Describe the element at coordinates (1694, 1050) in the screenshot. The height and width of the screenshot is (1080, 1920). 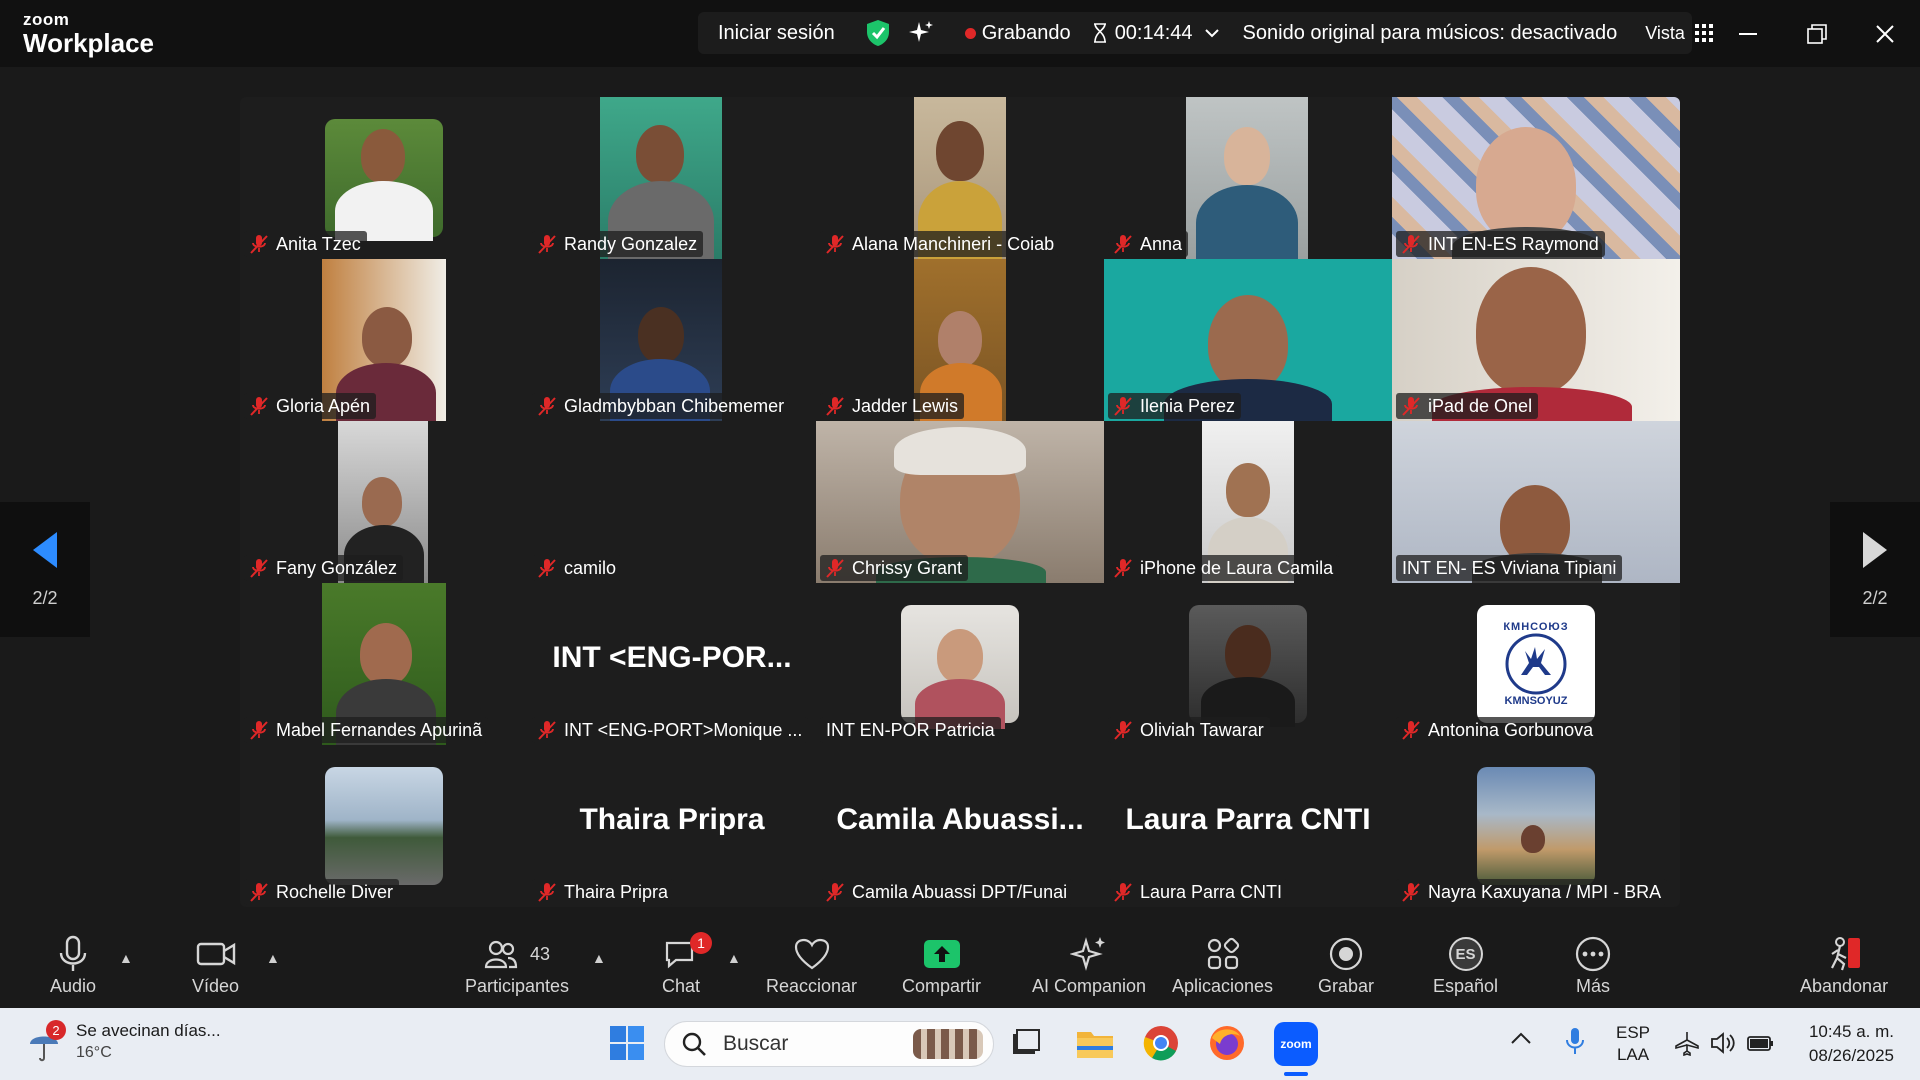
I see `airplane-mode-icon` at that location.